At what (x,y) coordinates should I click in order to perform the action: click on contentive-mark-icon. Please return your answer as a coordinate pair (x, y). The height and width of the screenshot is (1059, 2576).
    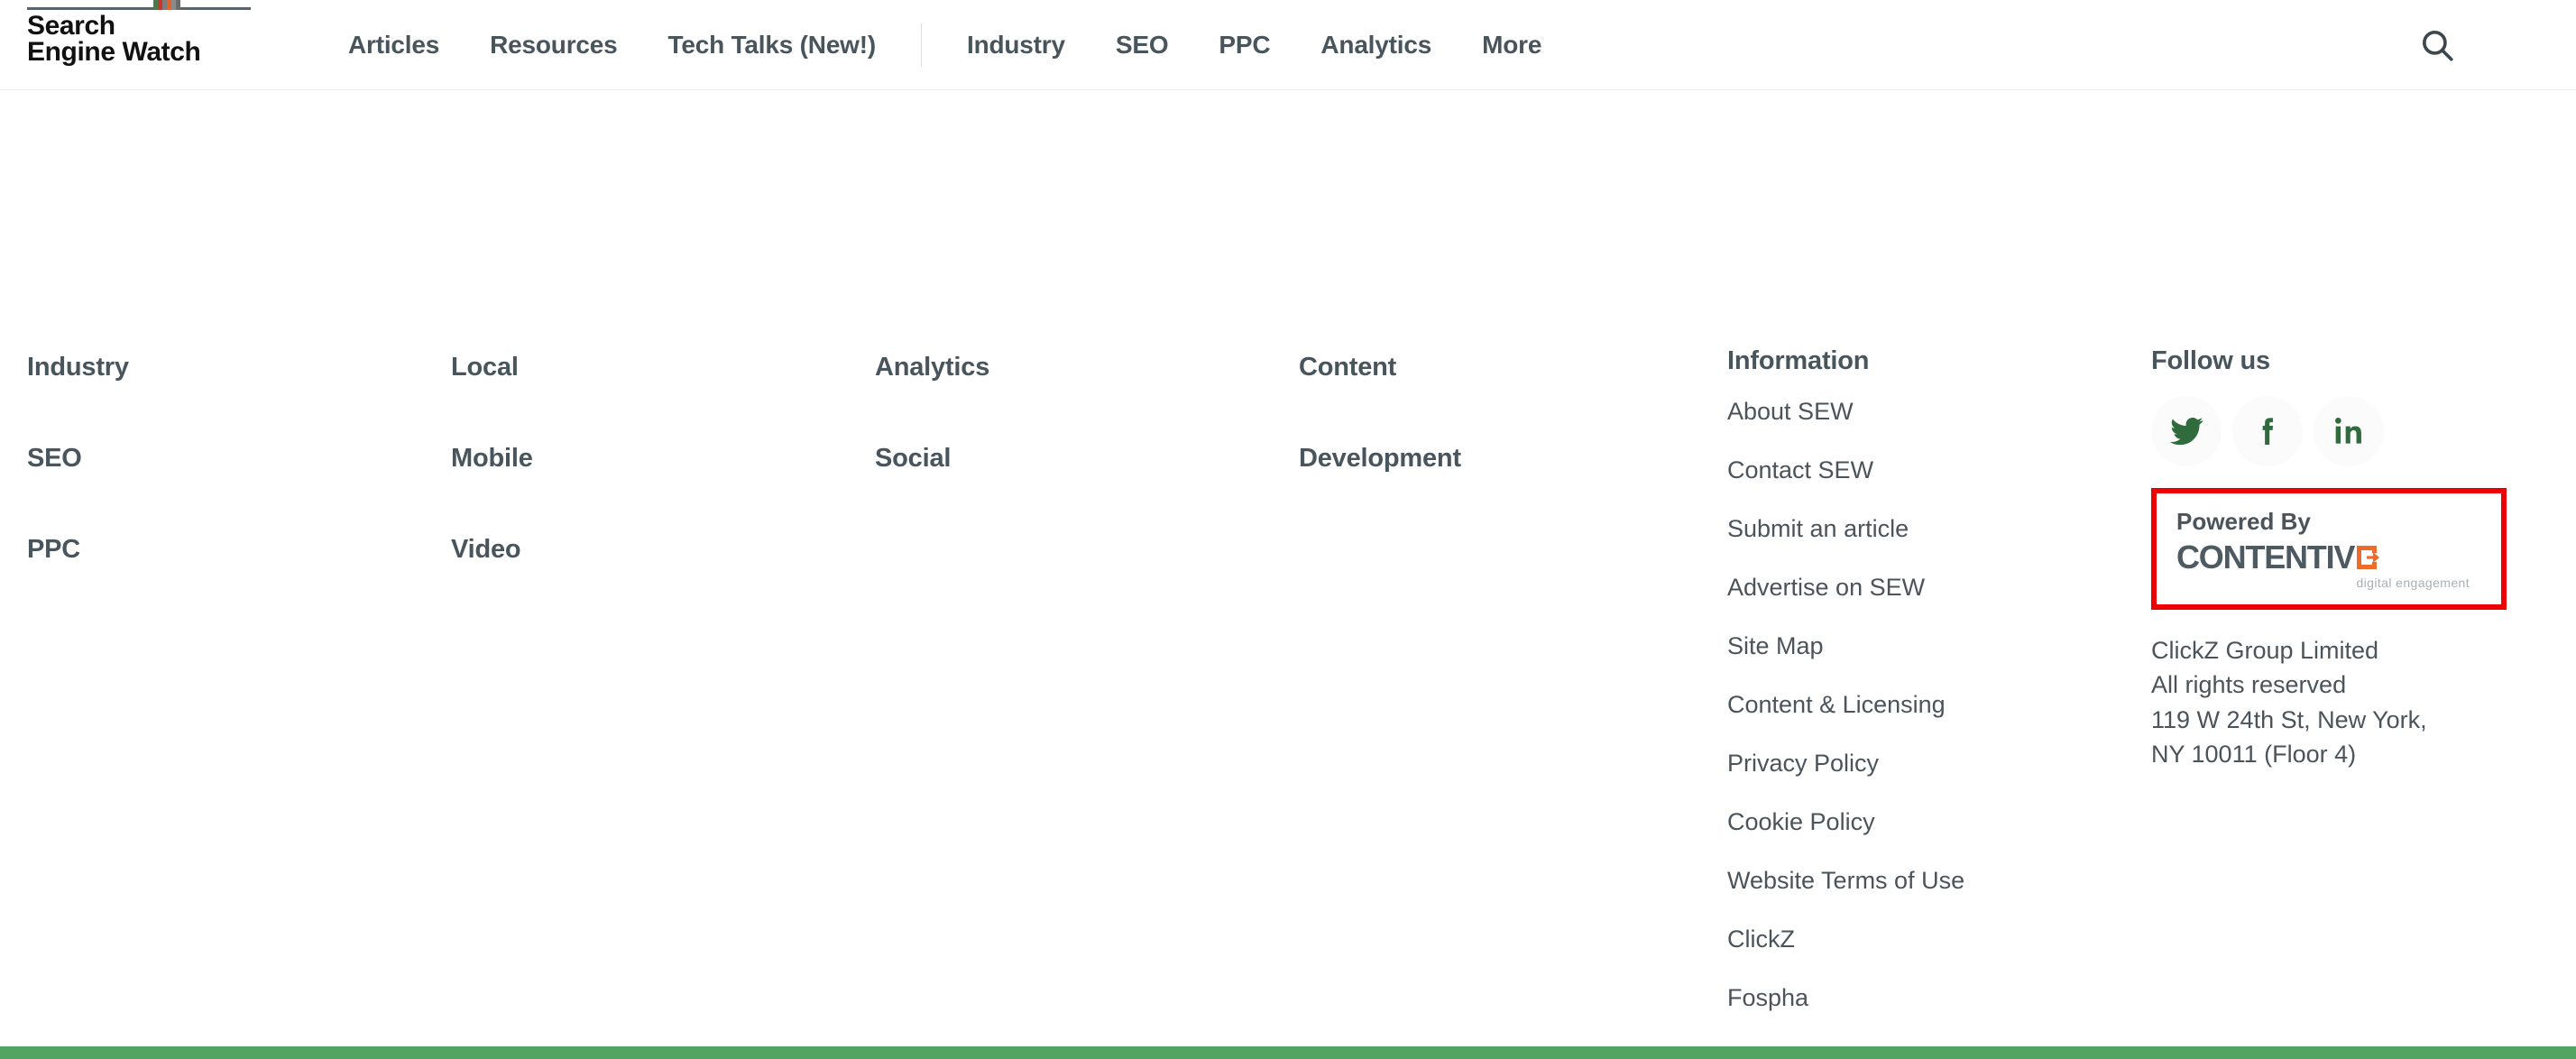
    Looking at the image, I should click on (2368, 558).